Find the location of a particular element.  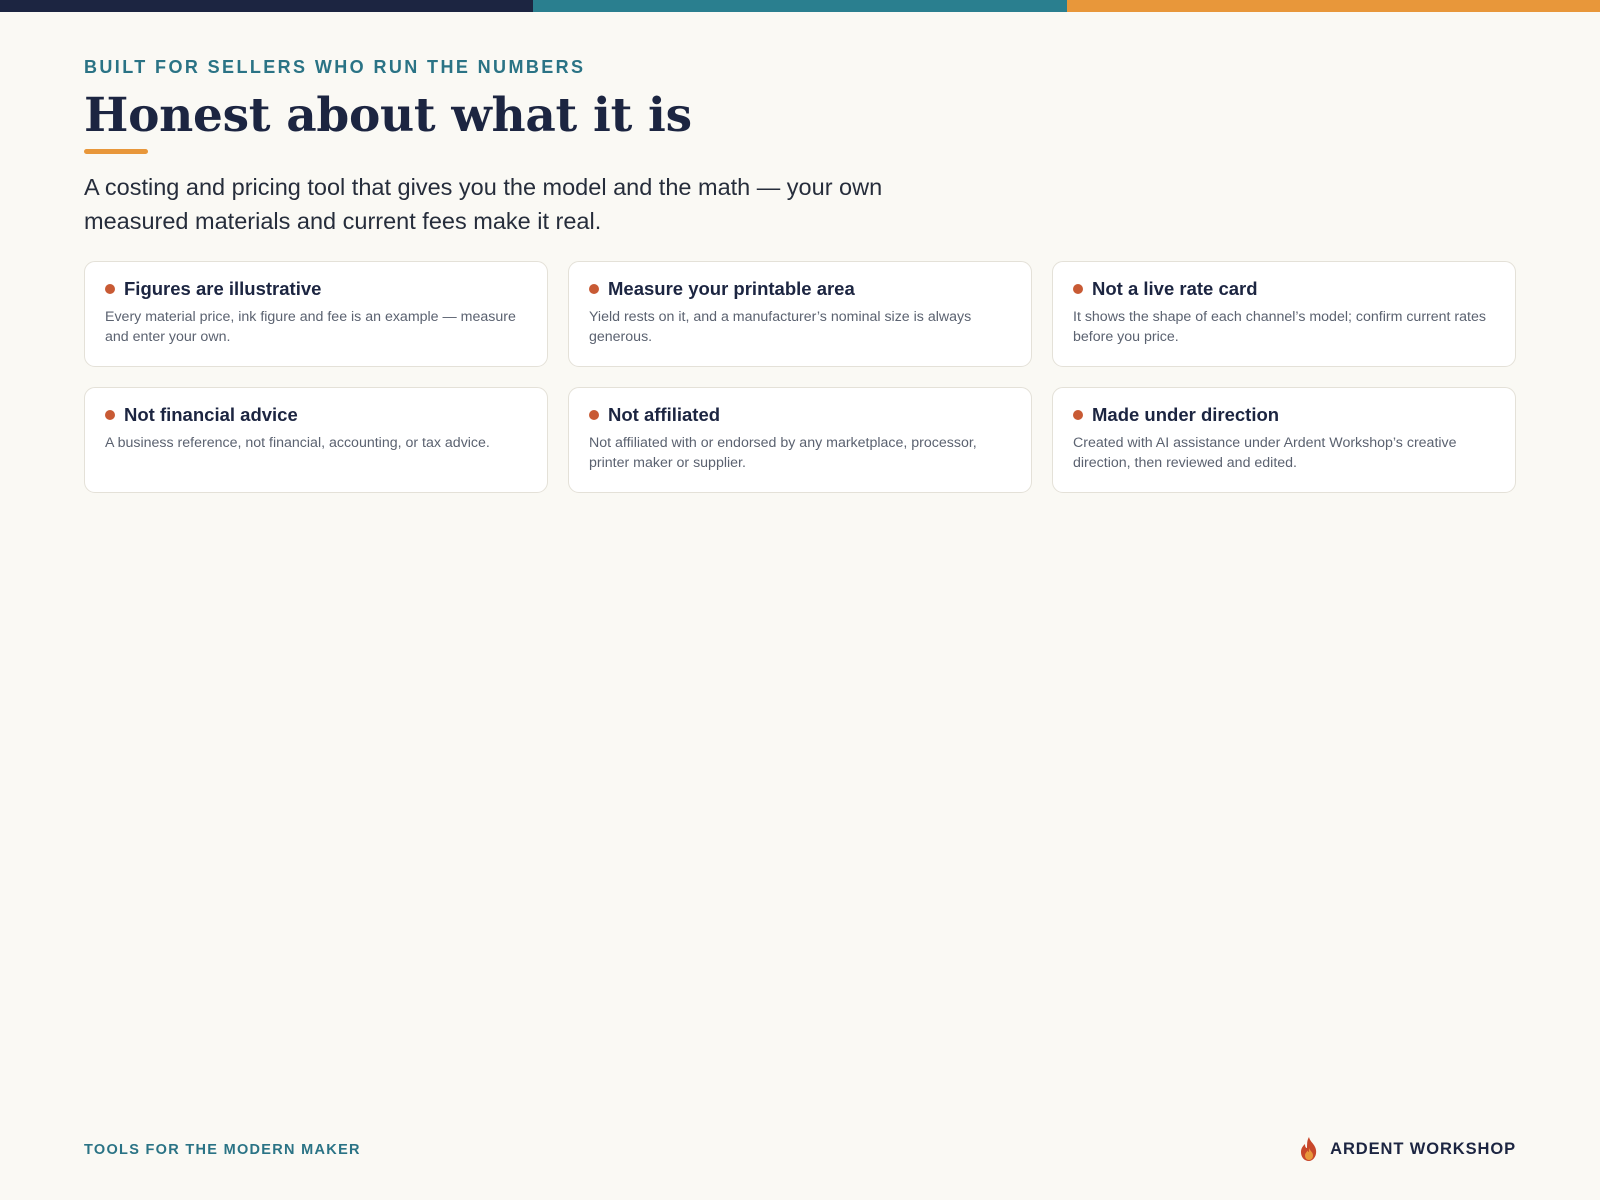

top-bar-teal-segment is located at coordinates (800, 6).